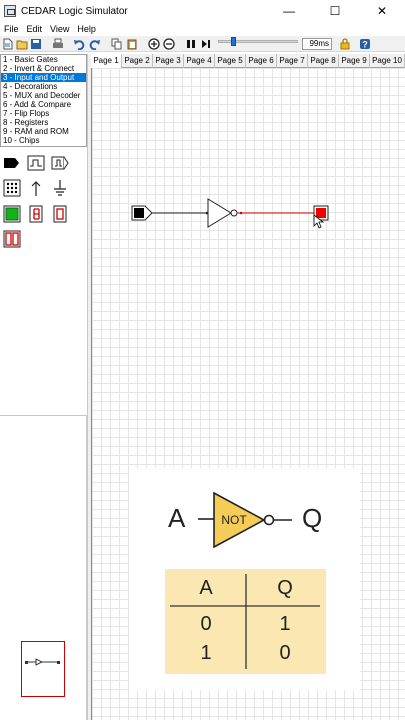  I want to click on library-item: 9 - RAM and ROM, so click(43, 131).